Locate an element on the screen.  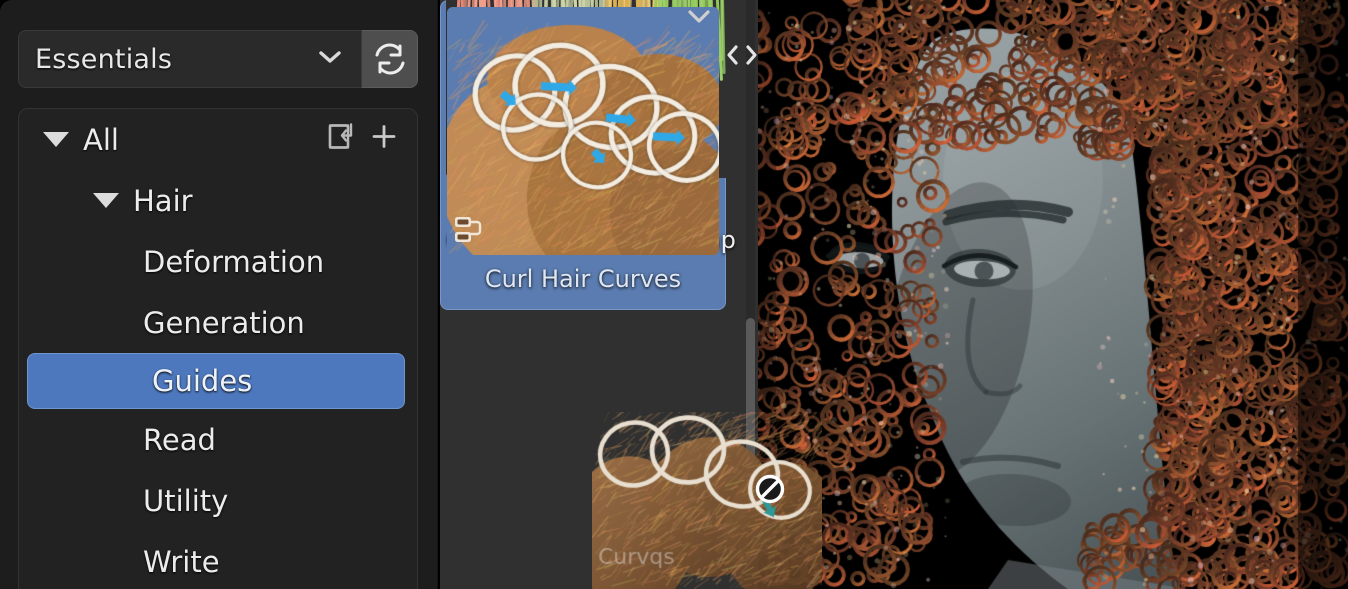
asset-card-label: Curl Hair Curves is located at coordinates (583, 279).